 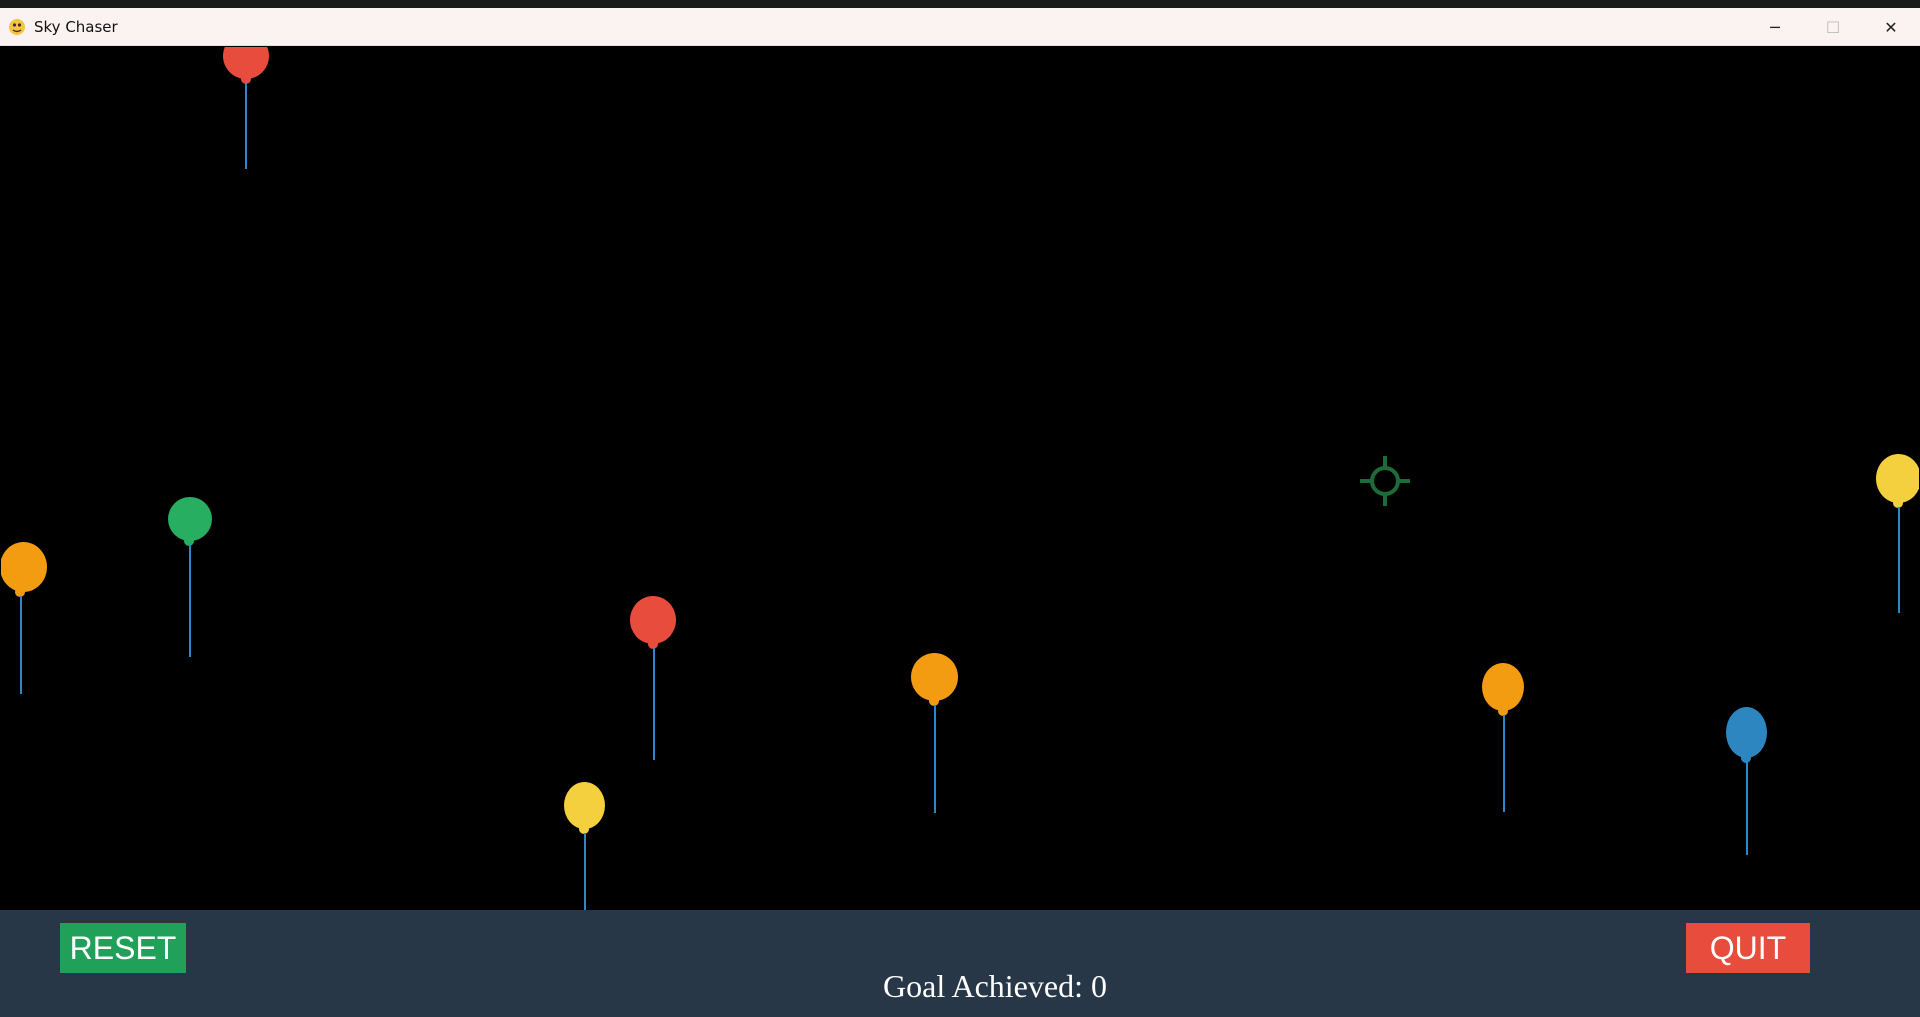 I want to click on window-title: Sky Chaser, so click(x=76, y=26).